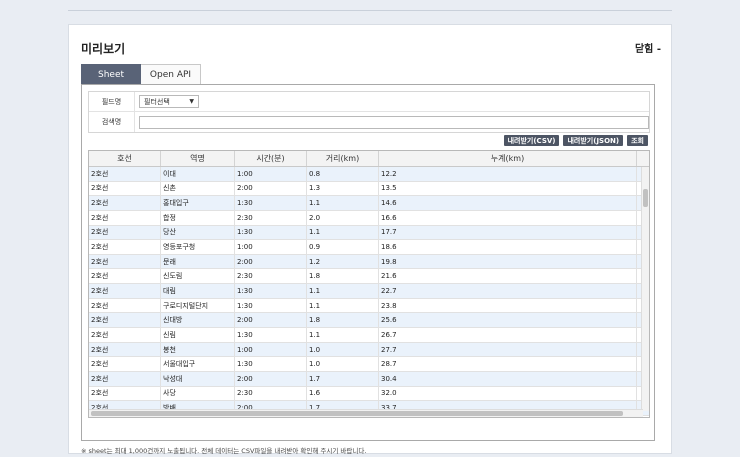 This screenshot has height=457, width=740. What do you see at coordinates (369, 306) in the screenshot?
I see `table-row: 2호선 구로디지털단지 1:30 1.1 23.8` at bounding box center [369, 306].